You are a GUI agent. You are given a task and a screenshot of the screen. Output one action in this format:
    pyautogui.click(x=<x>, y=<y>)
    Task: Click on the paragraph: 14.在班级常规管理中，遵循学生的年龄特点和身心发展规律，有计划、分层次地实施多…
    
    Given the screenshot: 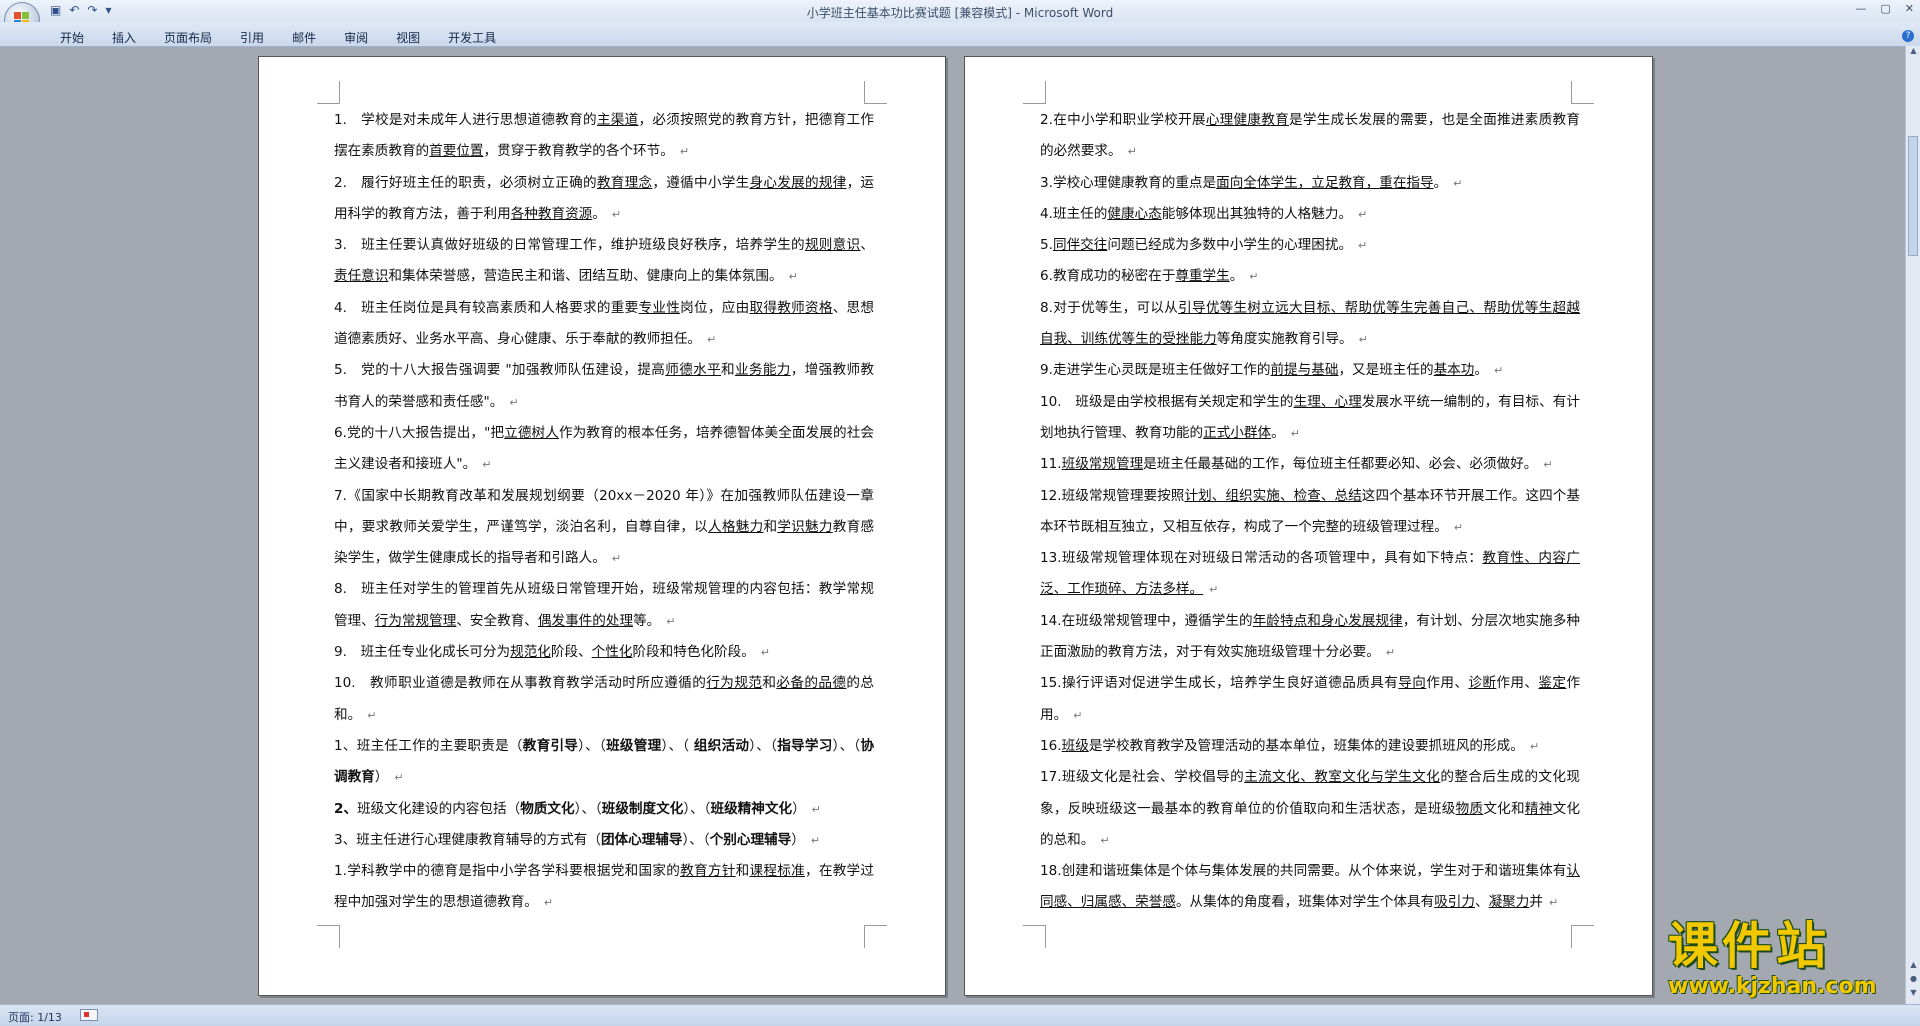 What is the action you would take?
    pyautogui.click(x=1310, y=637)
    